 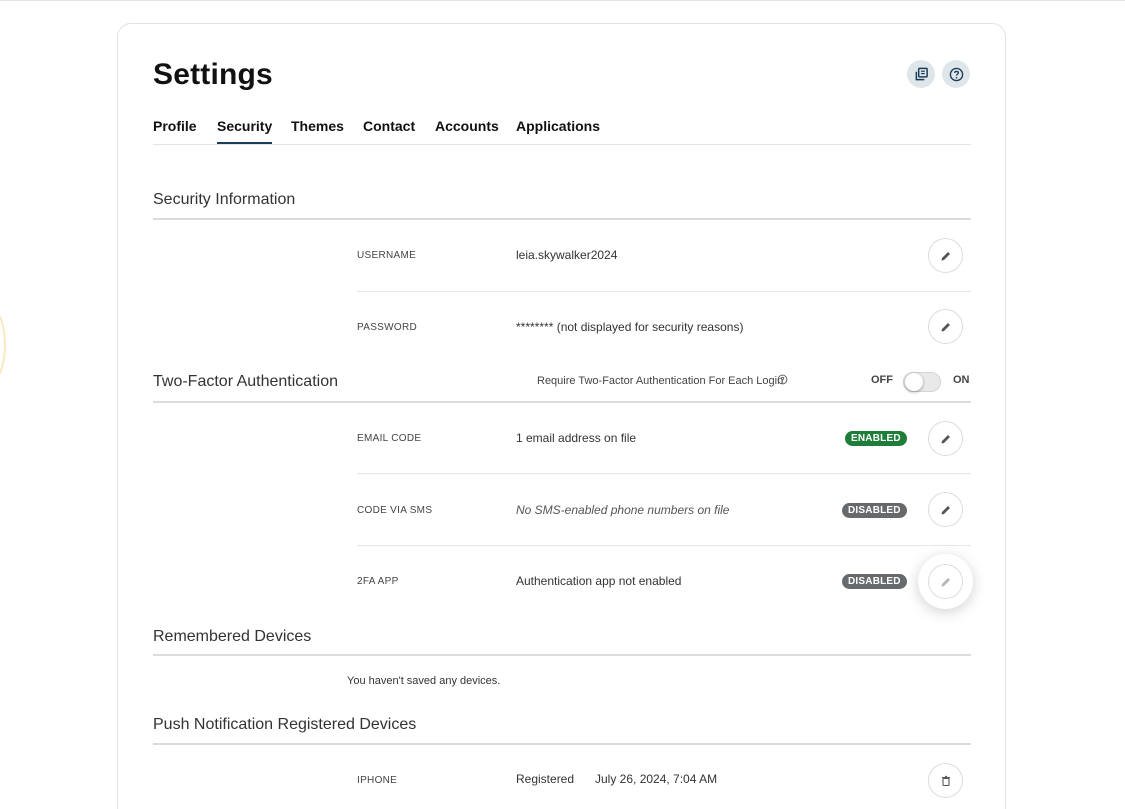 I want to click on require-2fa-toggle, so click(x=922, y=382).